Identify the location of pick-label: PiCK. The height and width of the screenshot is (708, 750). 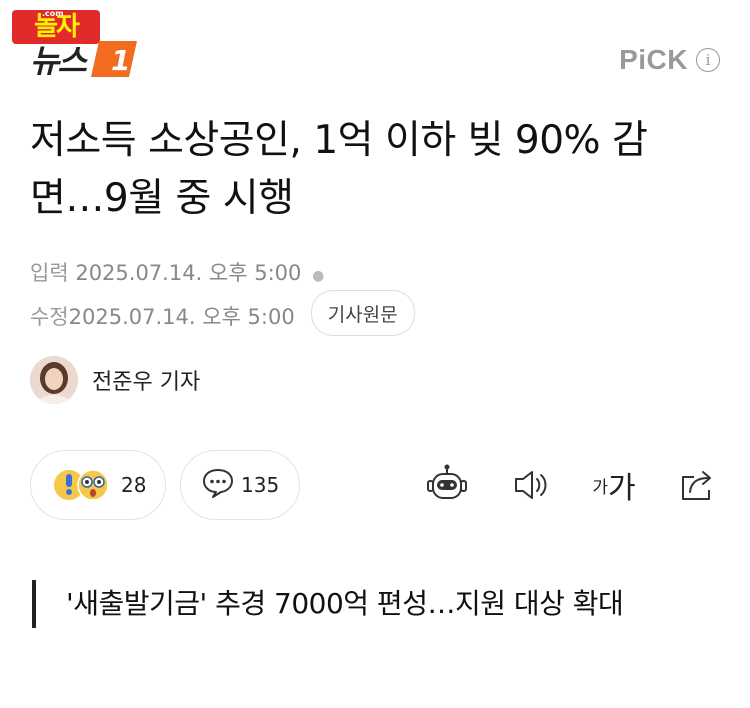
(653, 59).